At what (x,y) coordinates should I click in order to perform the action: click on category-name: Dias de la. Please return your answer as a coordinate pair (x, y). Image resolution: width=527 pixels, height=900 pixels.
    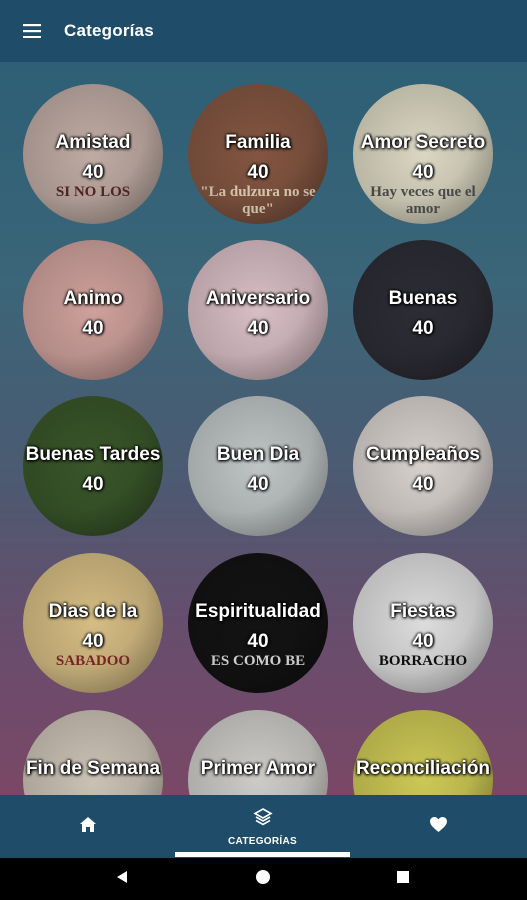
    Looking at the image, I should click on (93, 611).